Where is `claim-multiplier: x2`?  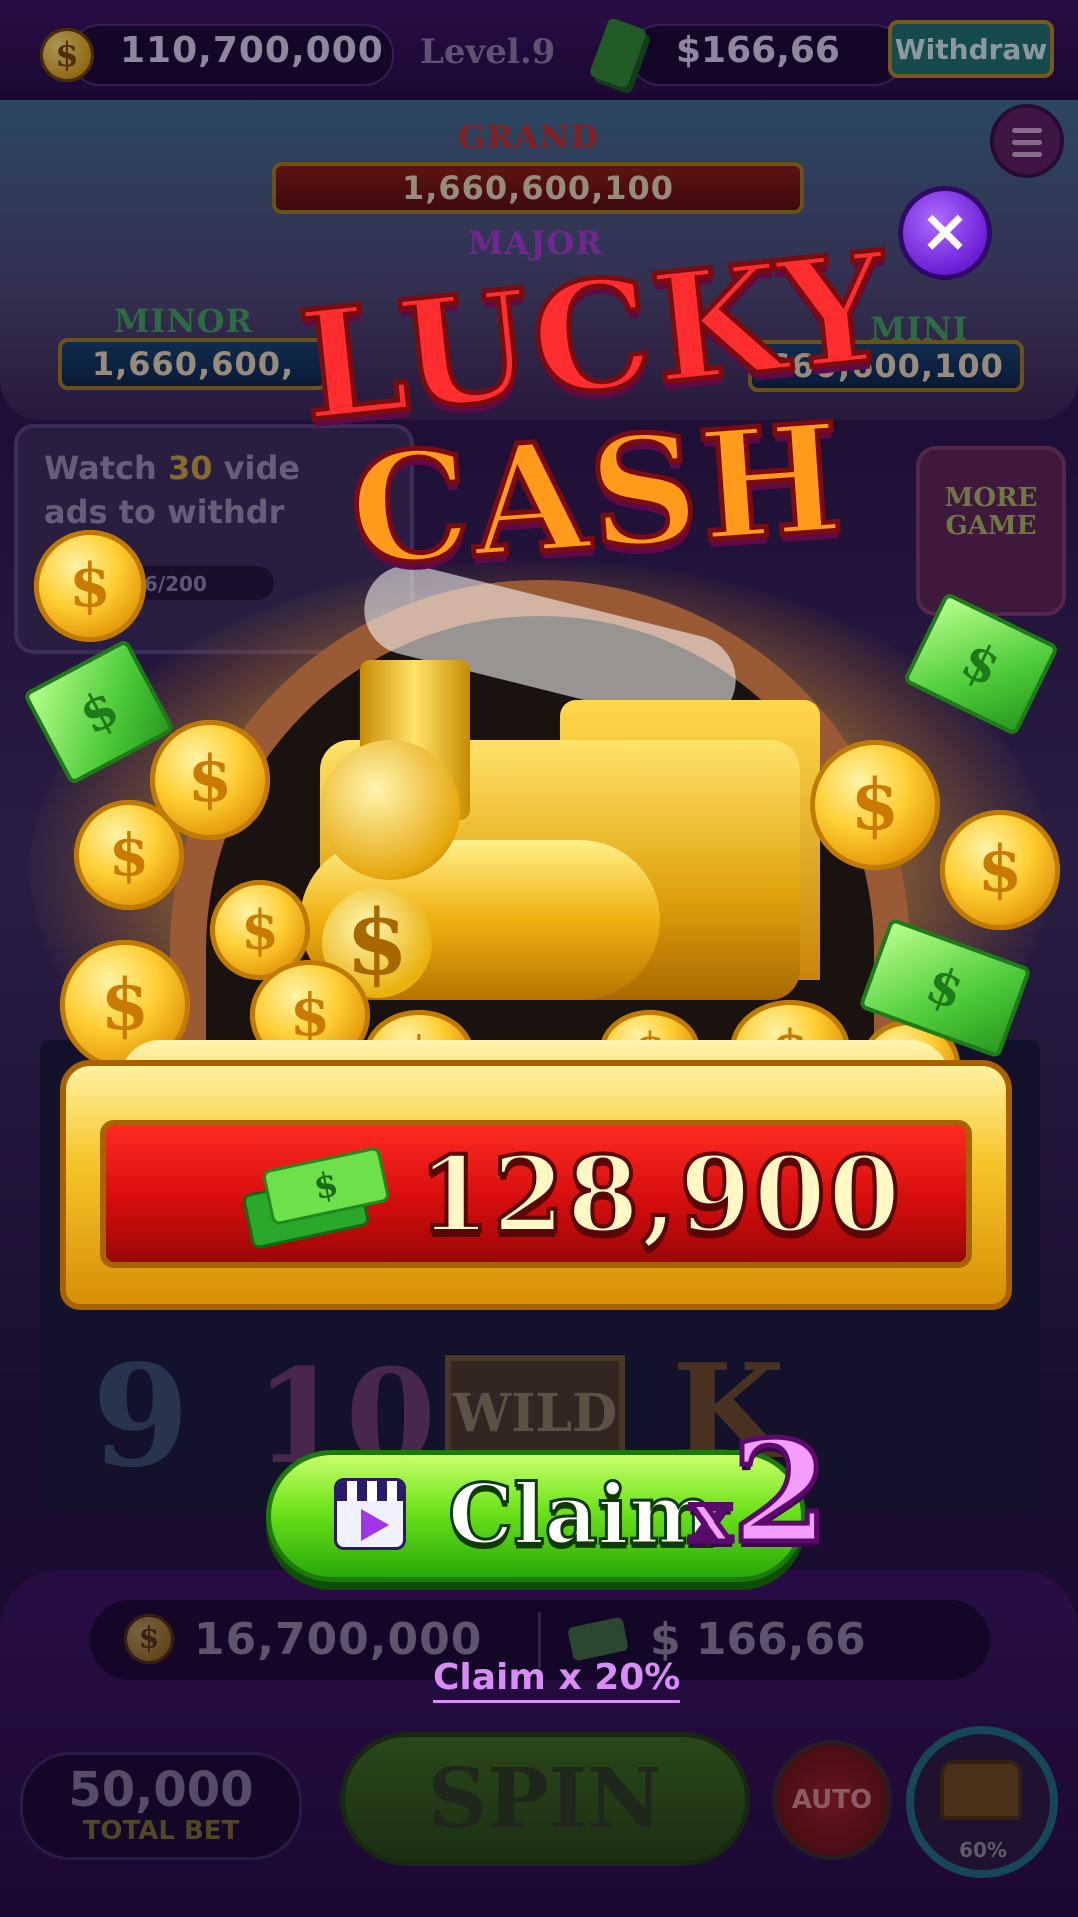 claim-multiplier: x2 is located at coordinates (760, 1504).